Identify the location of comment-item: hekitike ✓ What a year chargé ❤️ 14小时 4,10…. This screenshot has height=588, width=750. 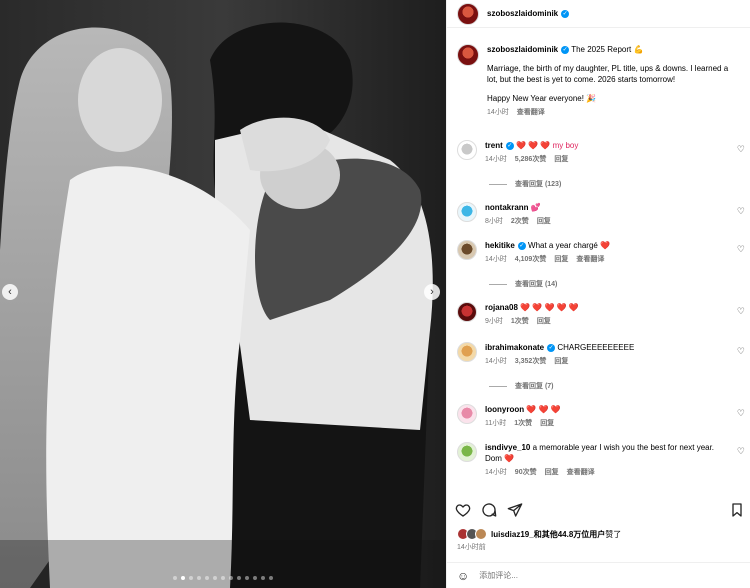
(603, 252).